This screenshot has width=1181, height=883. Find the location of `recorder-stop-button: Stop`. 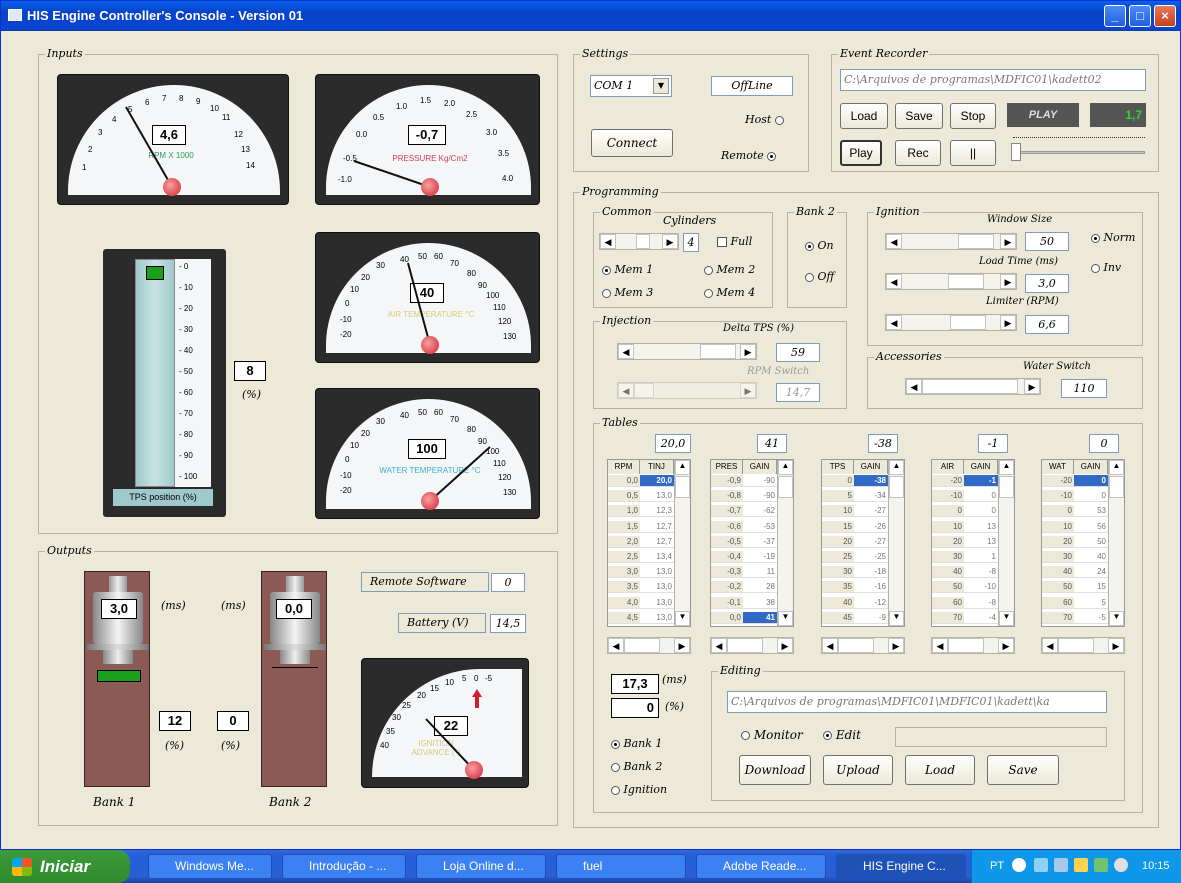

recorder-stop-button: Stop is located at coordinates (973, 116).